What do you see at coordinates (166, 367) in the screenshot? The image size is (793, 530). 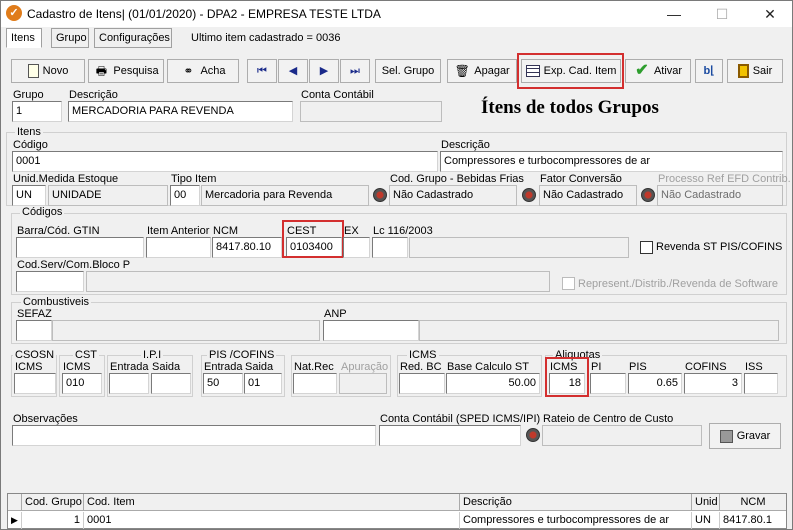 I see `ipi-saida-label: Saida` at bounding box center [166, 367].